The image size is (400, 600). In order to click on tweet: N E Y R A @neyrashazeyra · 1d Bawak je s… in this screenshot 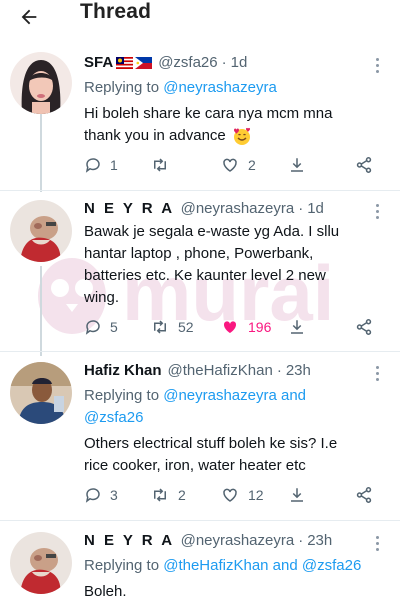, I will do `click(235, 253)`.